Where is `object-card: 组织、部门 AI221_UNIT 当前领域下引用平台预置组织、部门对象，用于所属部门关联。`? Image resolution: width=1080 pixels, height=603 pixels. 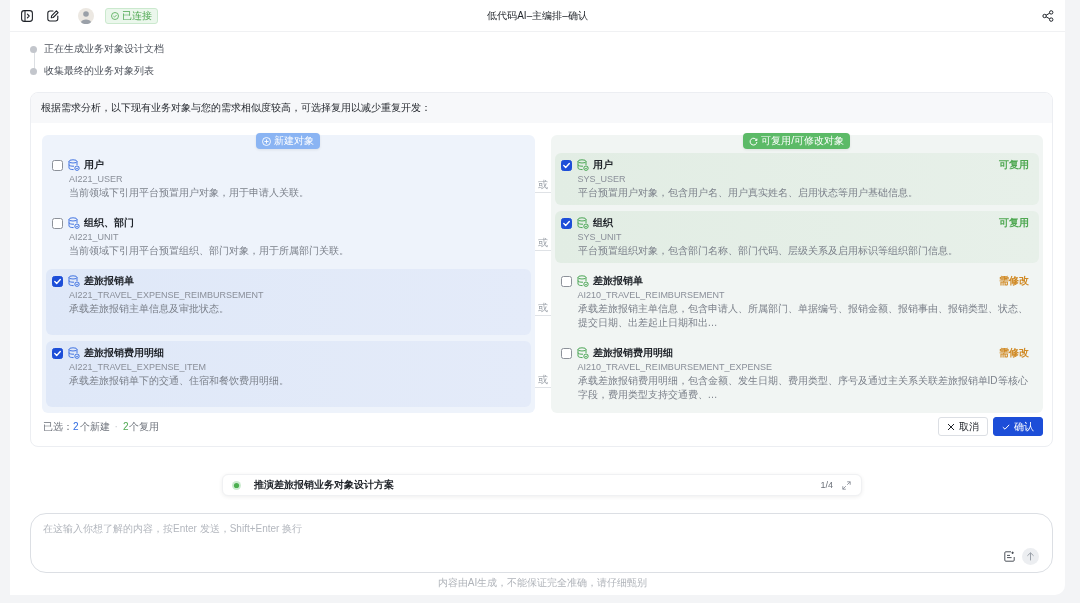
object-card: 组织、部门 AI221_UNIT 当前领域下引用平台预置组织、部门对象，用于所属部门关联。 is located at coordinates (288, 237).